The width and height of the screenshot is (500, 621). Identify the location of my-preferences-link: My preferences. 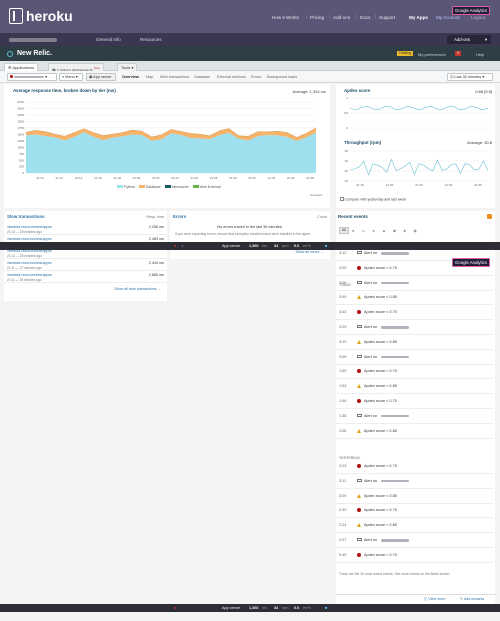
(432, 54).